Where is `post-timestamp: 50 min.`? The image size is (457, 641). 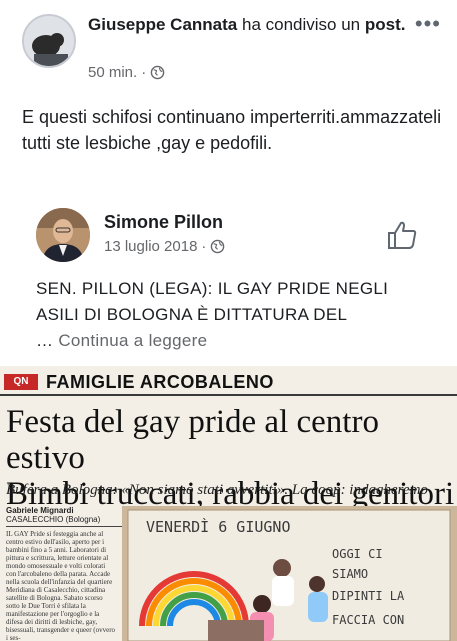
post-timestamp: 50 min. is located at coordinates (112, 72).